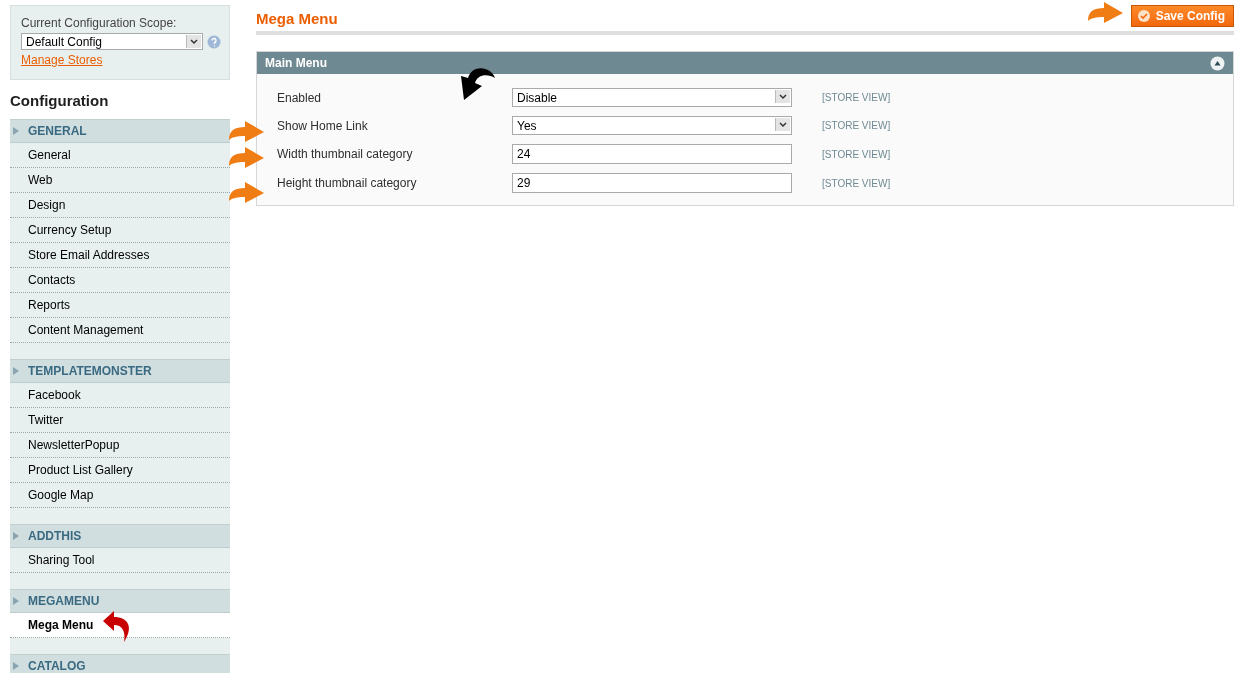  Describe the element at coordinates (120, 155) in the screenshot. I see `sidebar-item: General` at that location.